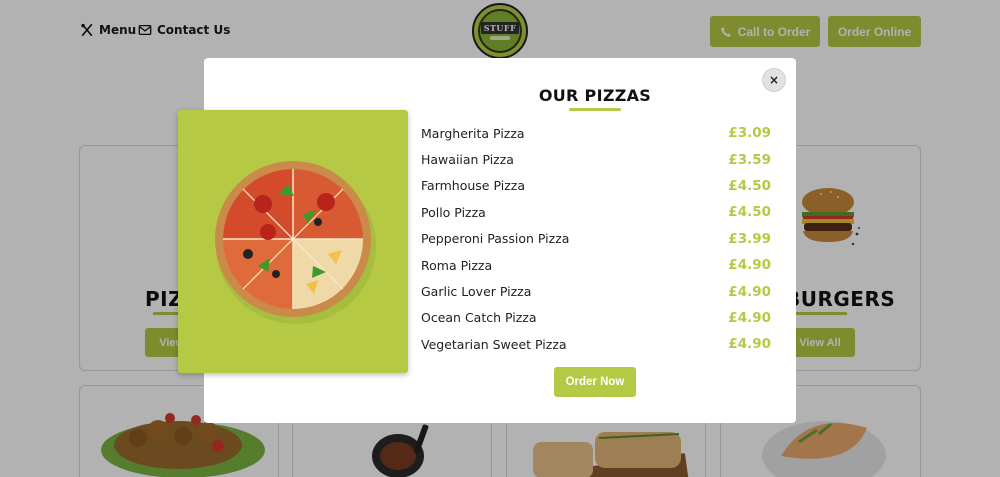  I want to click on list-item: Garlic Lover Pizza £4.90, so click(596, 291).